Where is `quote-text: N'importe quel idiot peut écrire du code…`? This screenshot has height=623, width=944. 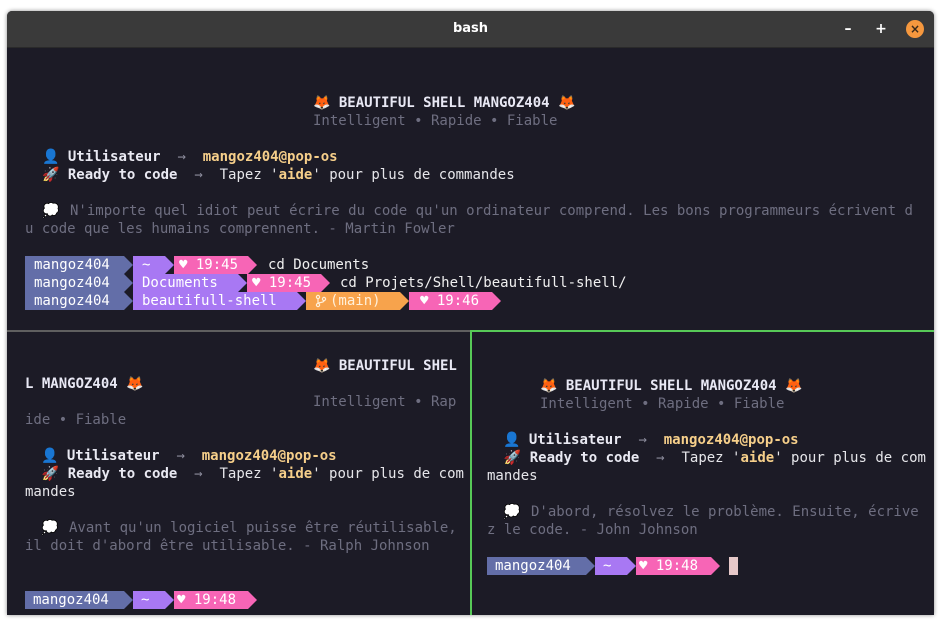
quote-text: N'importe quel idiot peut écrire du code… is located at coordinates (469, 220).